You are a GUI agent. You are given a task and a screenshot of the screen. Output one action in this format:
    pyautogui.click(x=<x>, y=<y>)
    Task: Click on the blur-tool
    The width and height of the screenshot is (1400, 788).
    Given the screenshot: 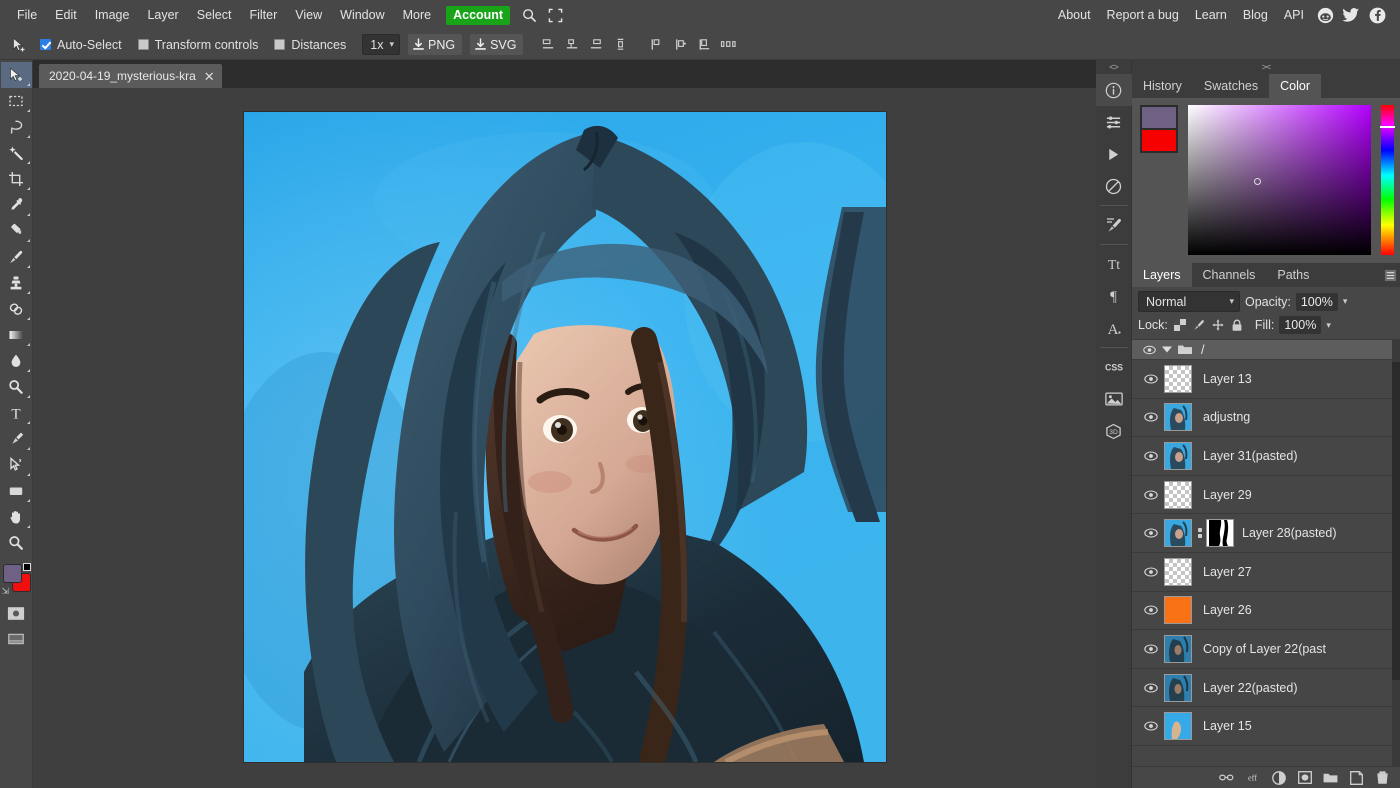 What is the action you would take?
    pyautogui.click(x=16, y=361)
    